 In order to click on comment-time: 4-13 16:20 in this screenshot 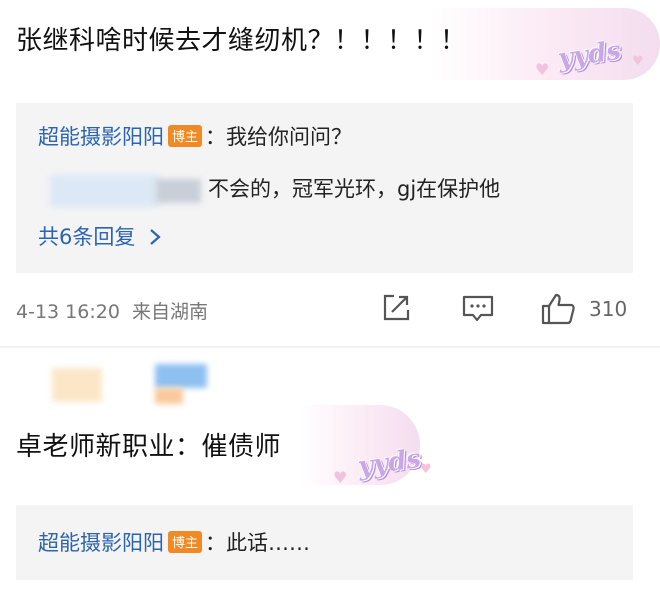, I will do `click(68, 312)`.